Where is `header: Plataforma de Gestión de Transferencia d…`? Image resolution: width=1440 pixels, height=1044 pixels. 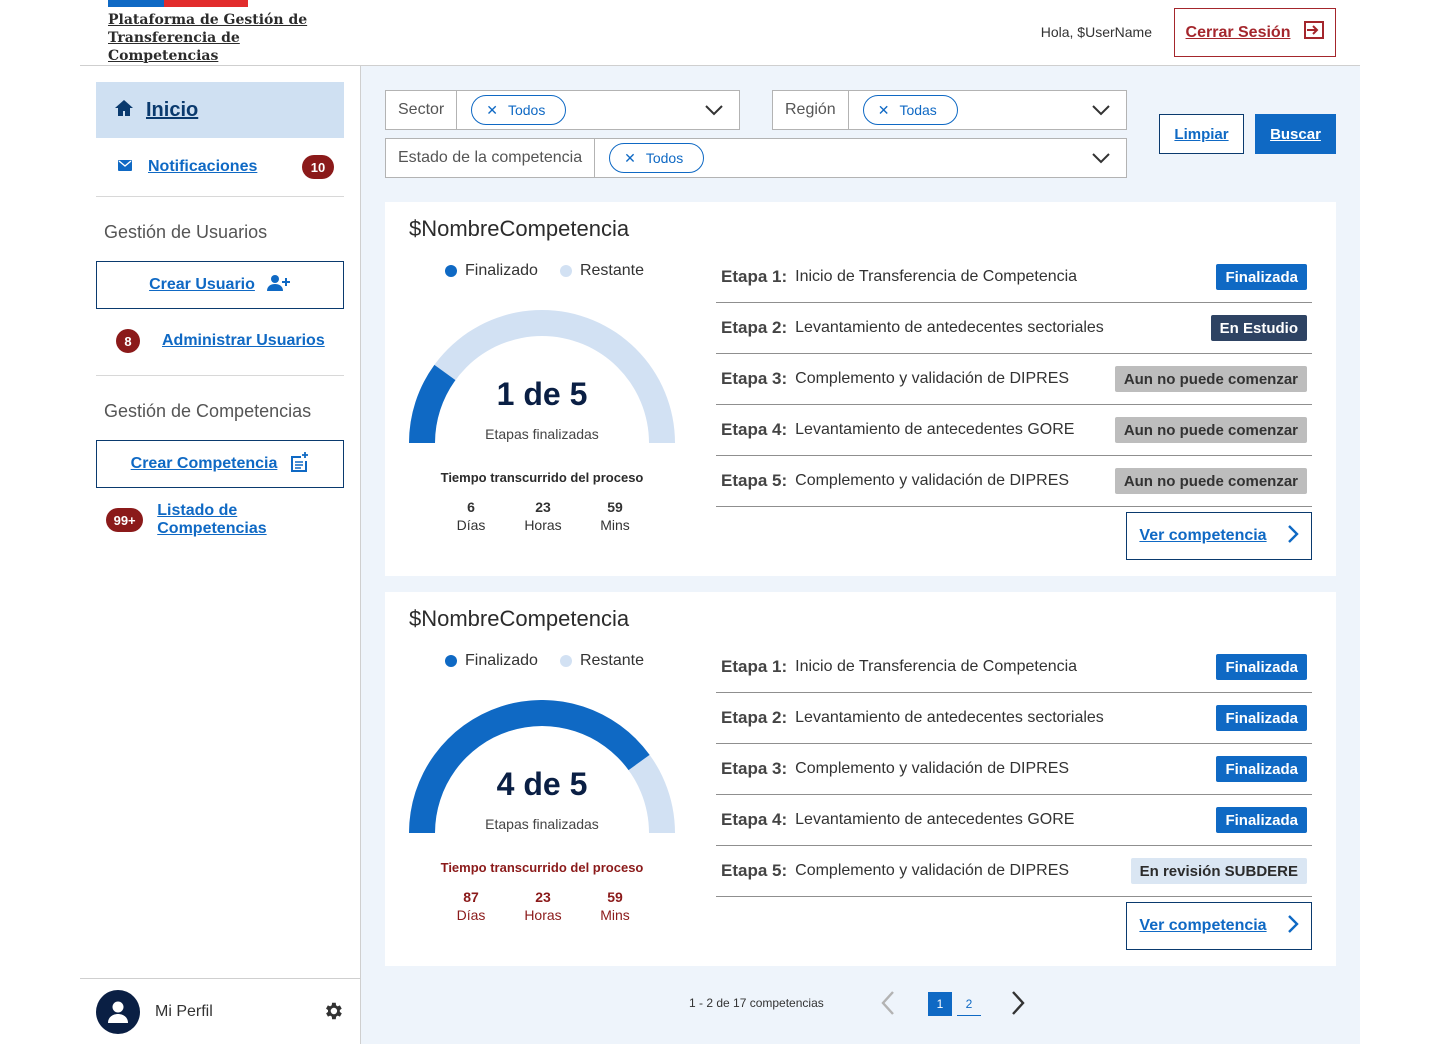 header: Plataforma de Gestión de Transferencia d… is located at coordinates (720, 33).